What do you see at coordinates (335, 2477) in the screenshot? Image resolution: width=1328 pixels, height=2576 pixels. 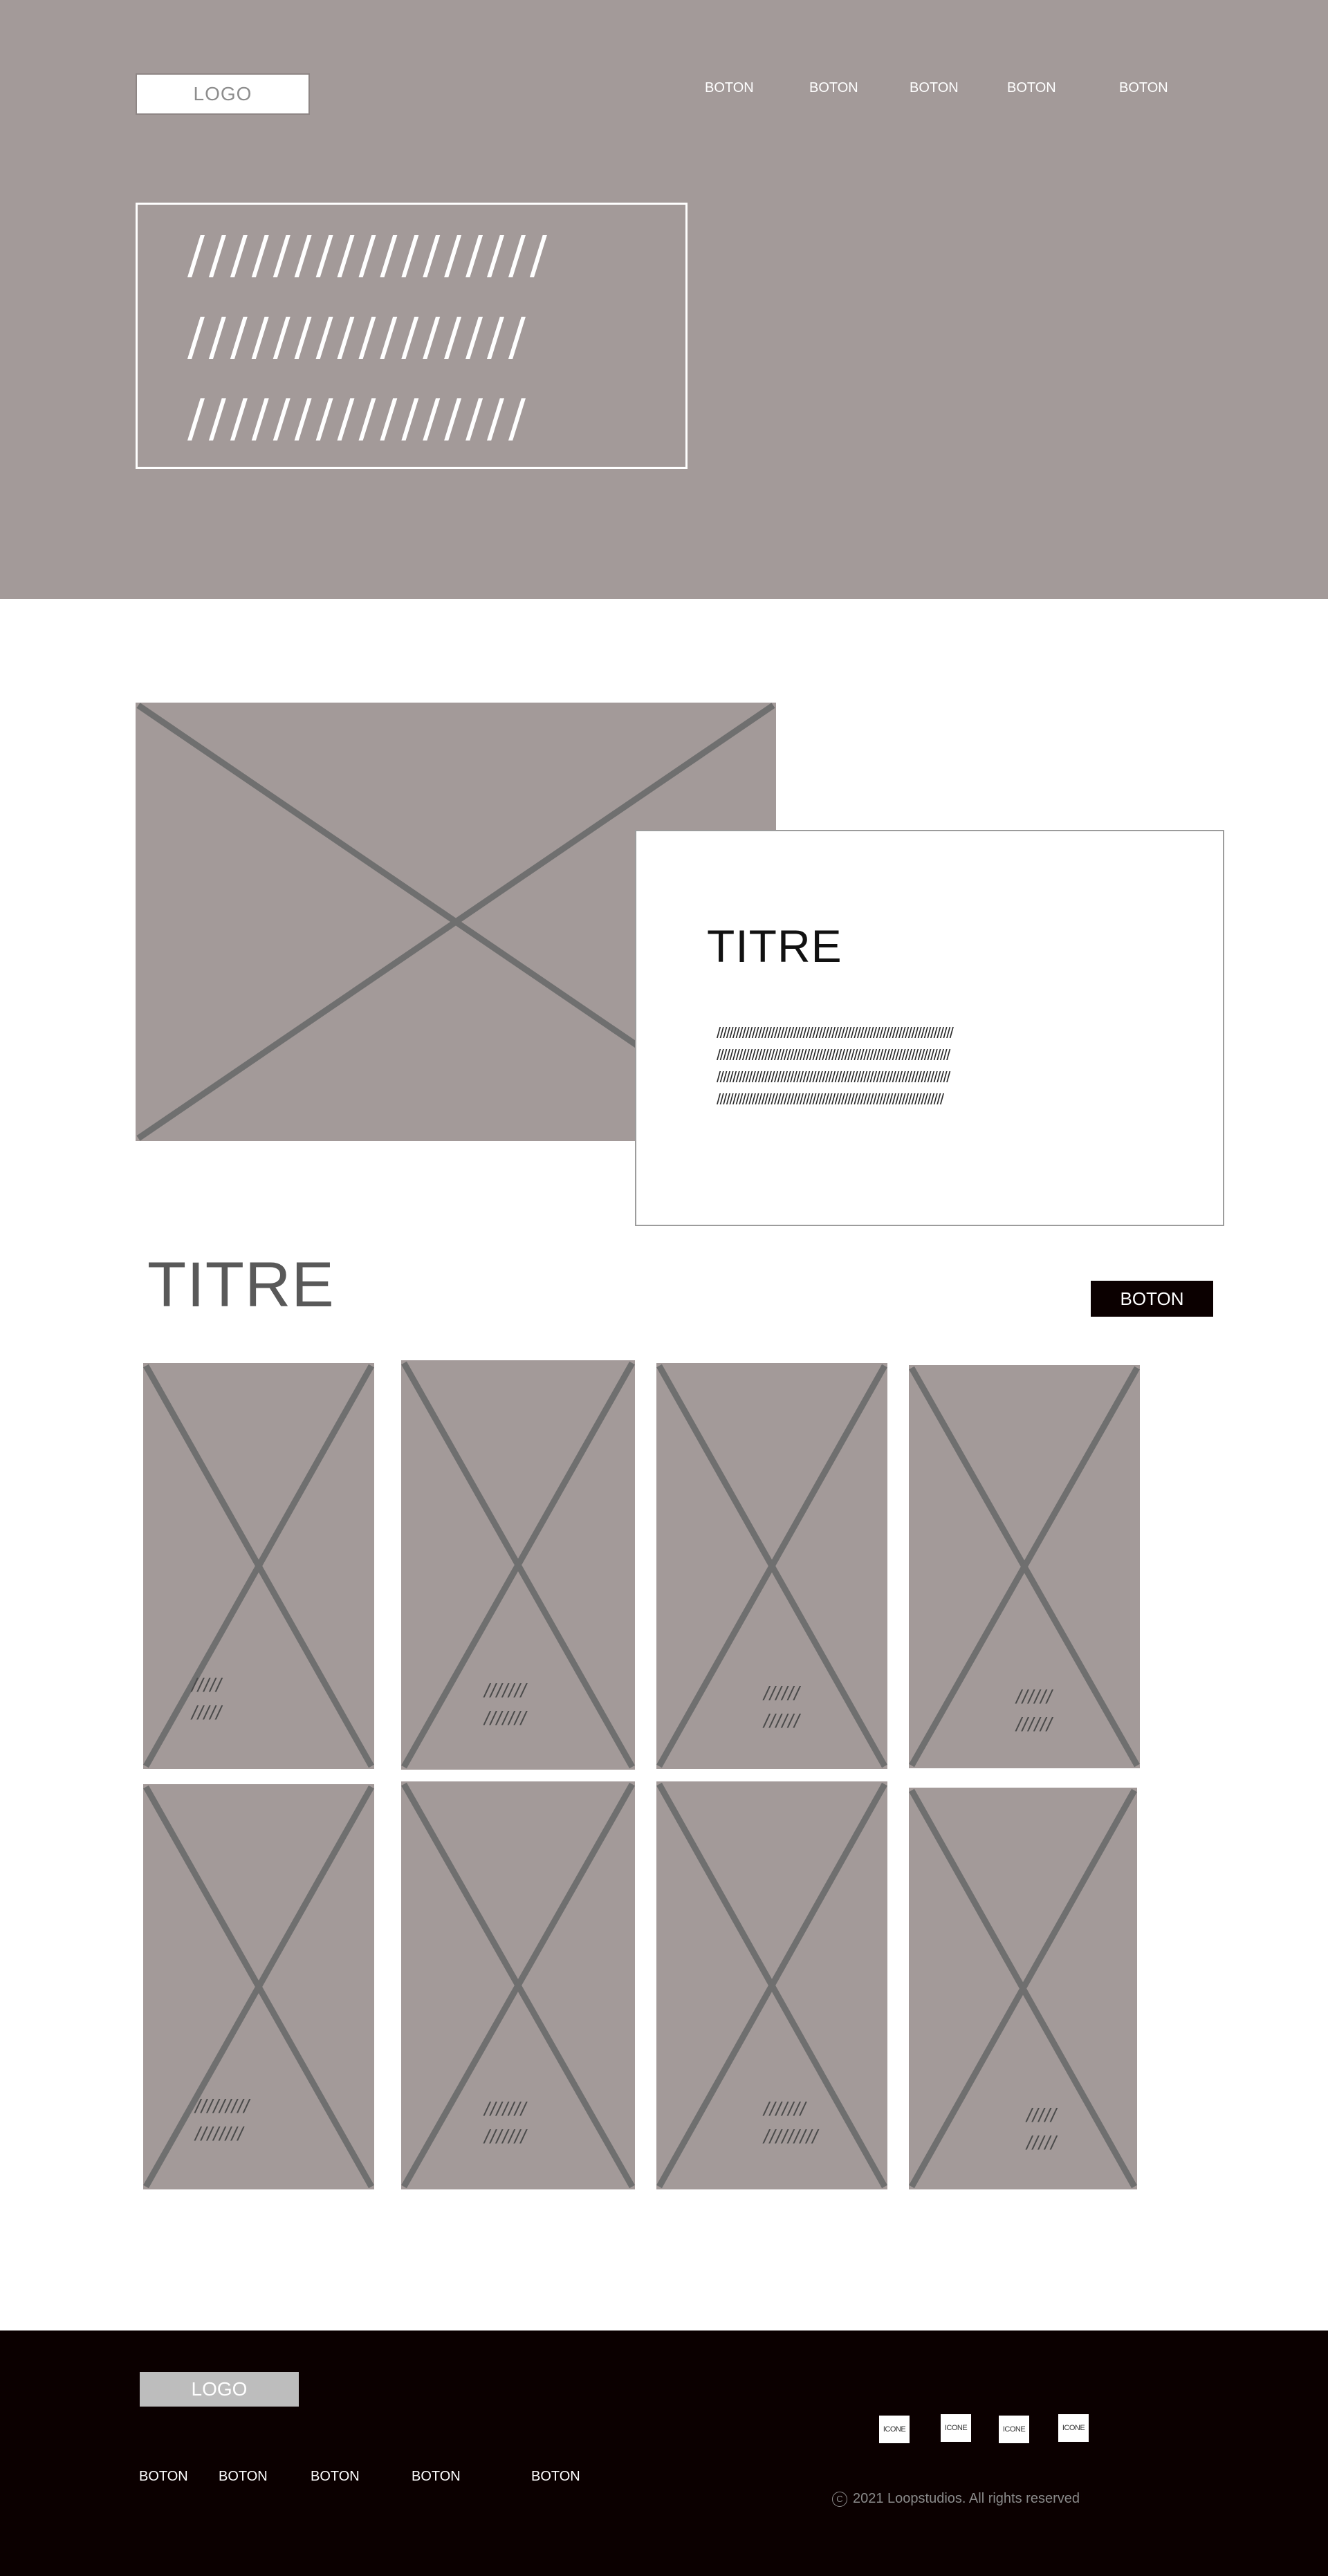 I see `footer-nav-button-3: BOTON` at bounding box center [335, 2477].